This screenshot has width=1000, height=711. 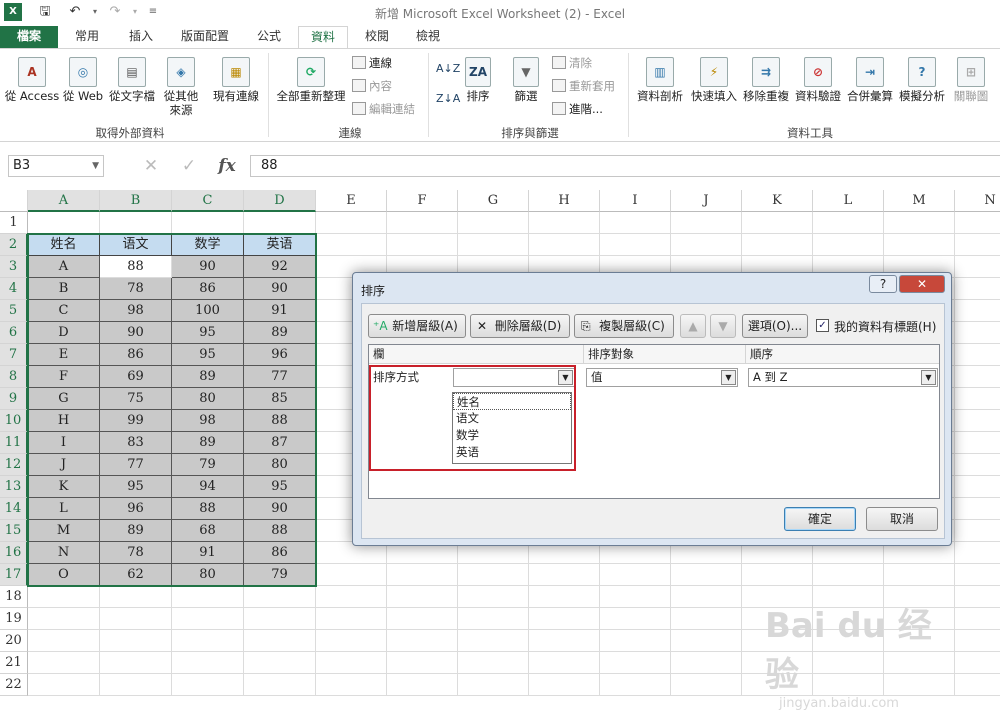 What do you see at coordinates (777, 223) in the screenshot?
I see `cell-k1` at bounding box center [777, 223].